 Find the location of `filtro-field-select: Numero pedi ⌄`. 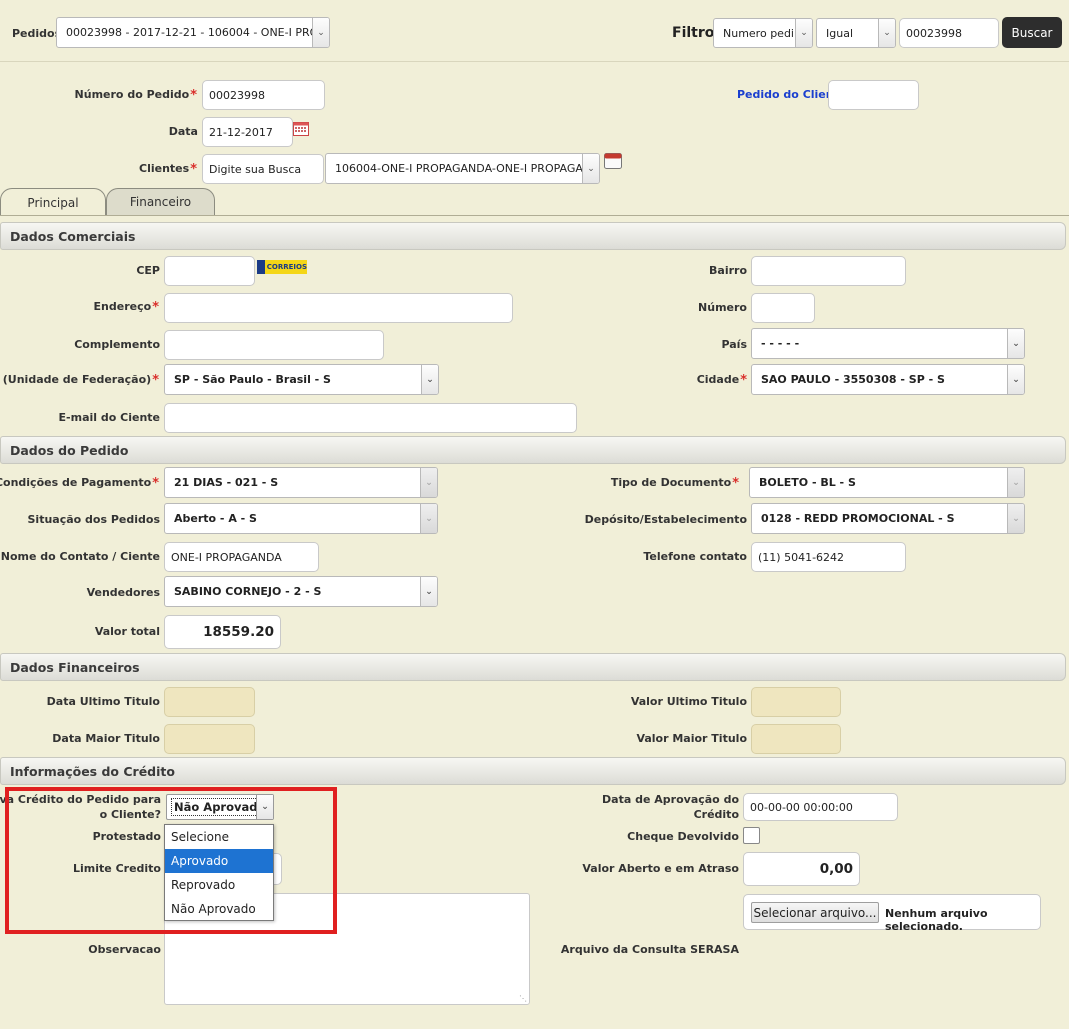

filtro-field-select: Numero pedi ⌄ is located at coordinates (763, 33).